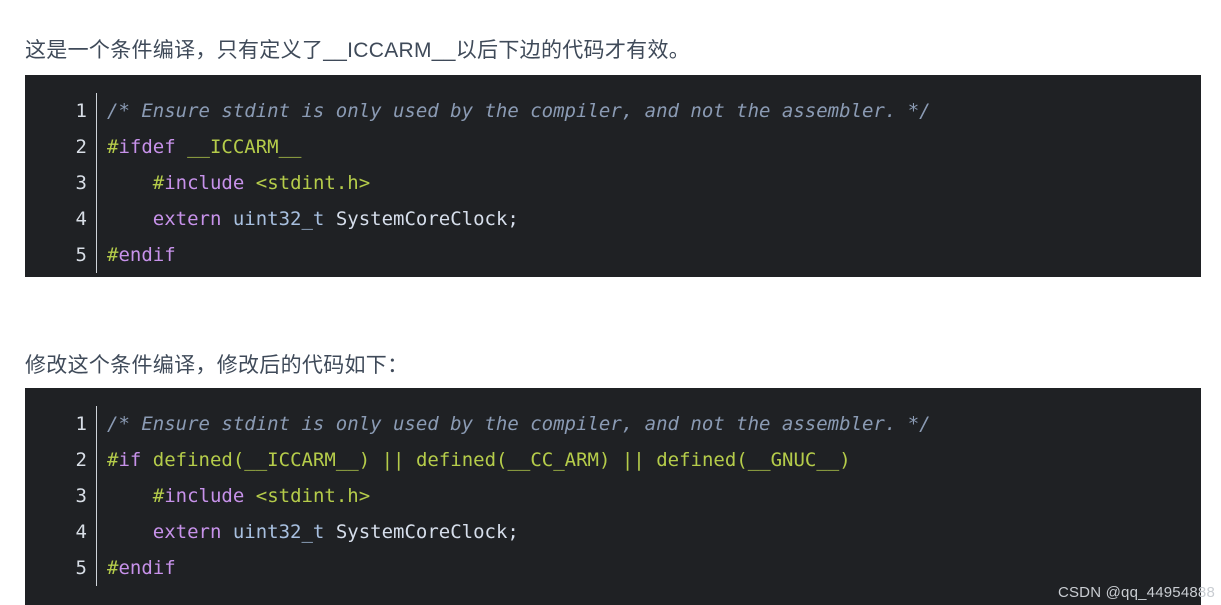 This screenshot has width=1221, height=605. I want to click on code-token: if, so click(130, 460).